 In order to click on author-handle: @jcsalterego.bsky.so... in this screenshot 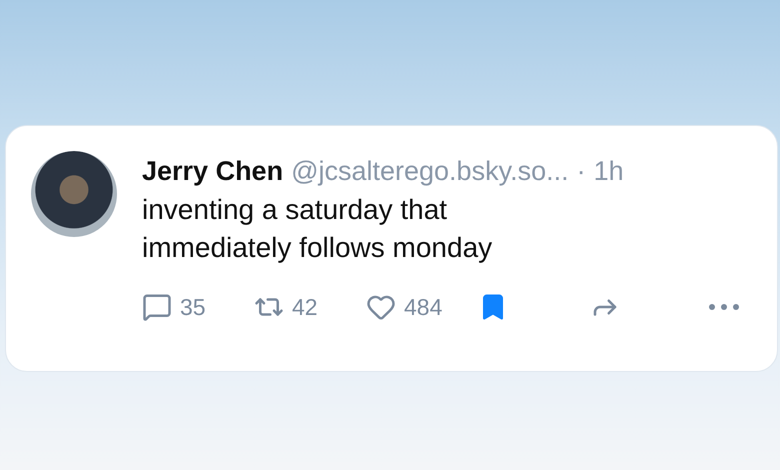, I will do `click(430, 171)`.